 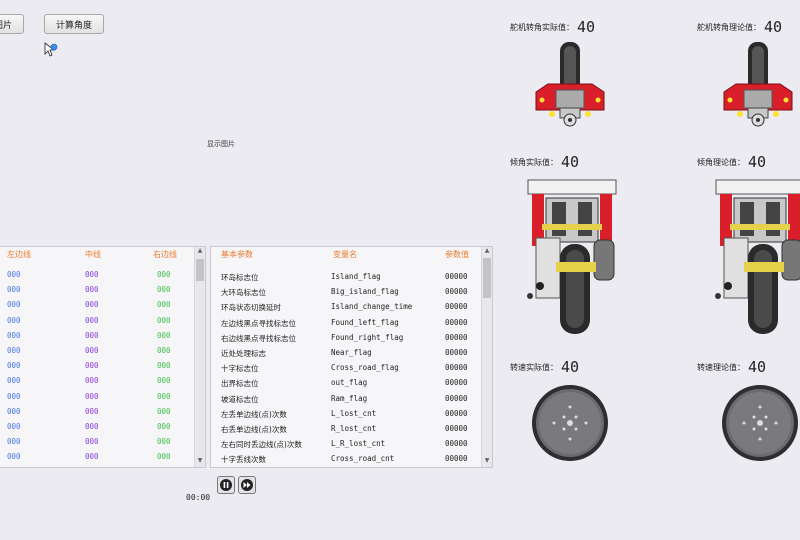 I want to click on table-row: 左丢单边线(点)次数 L_lost_cnt 00000, so click(x=351, y=413).